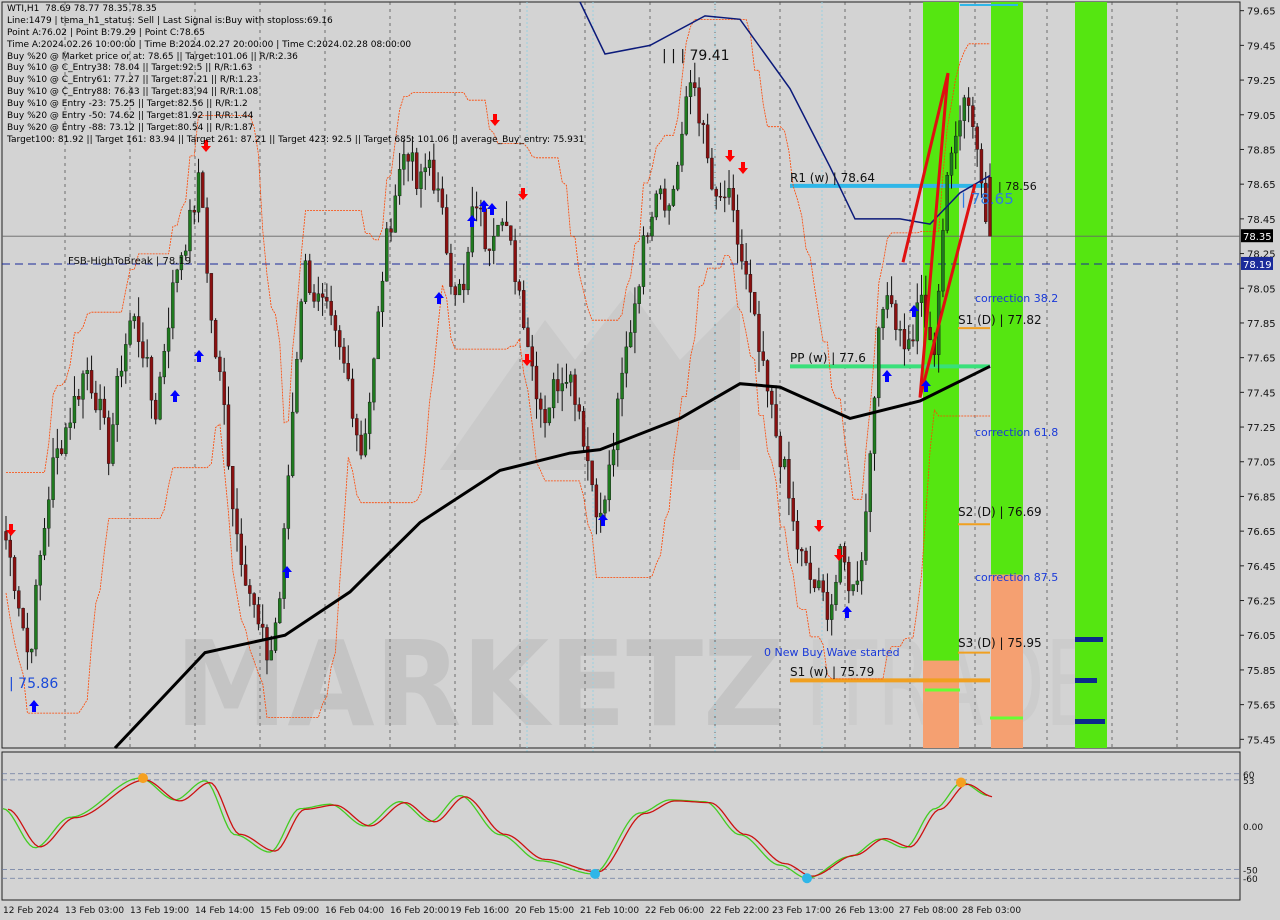  I want to click on time-tick-label: 22 Feb 06:00, so click(674, 911).